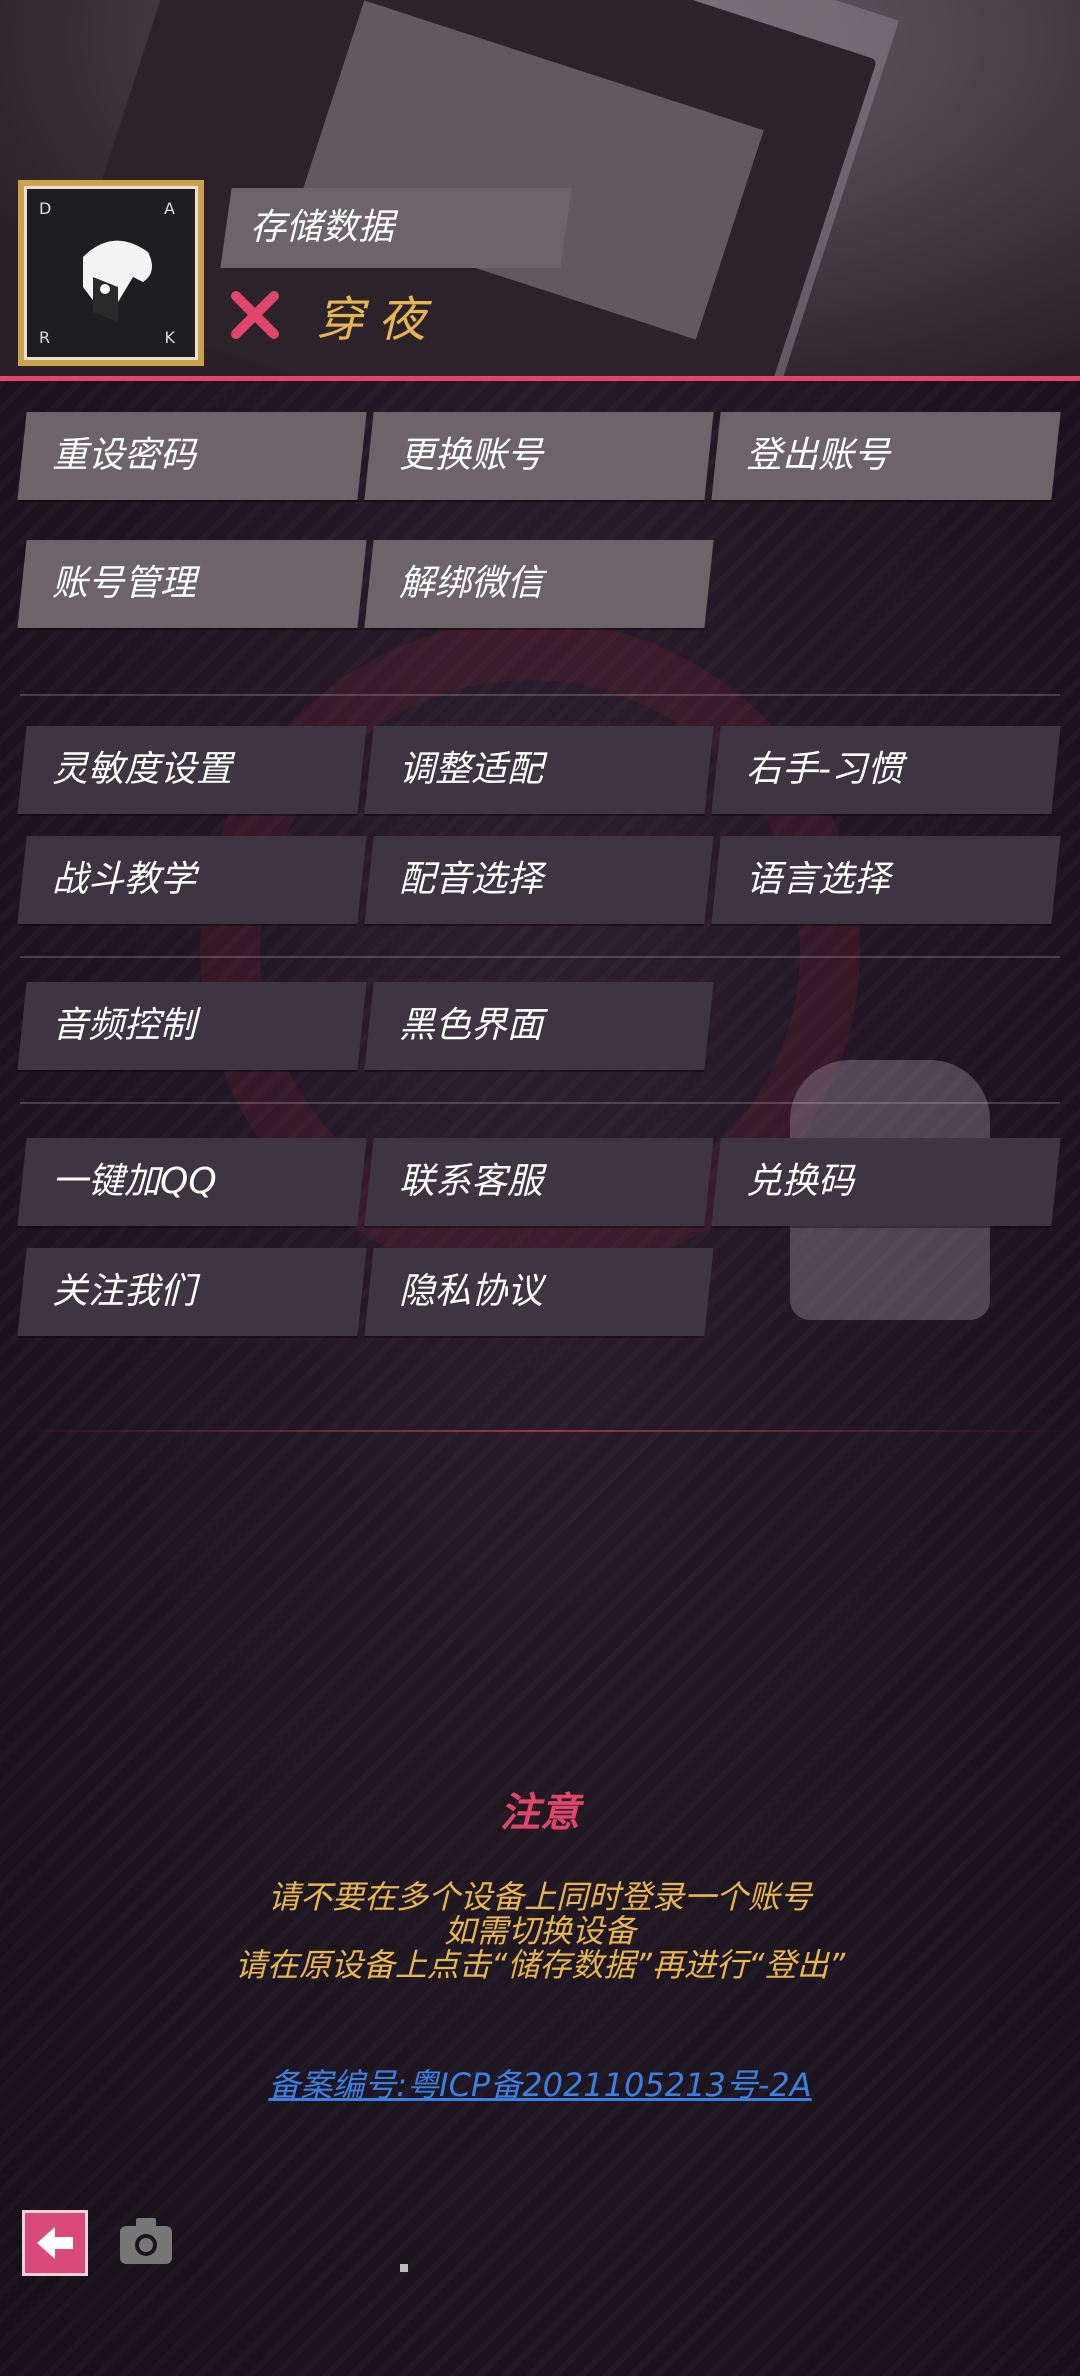 This screenshot has width=1080, height=2376. Describe the element at coordinates (192, 584) in the screenshot. I see `account-management-button: 账号管理` at that location.